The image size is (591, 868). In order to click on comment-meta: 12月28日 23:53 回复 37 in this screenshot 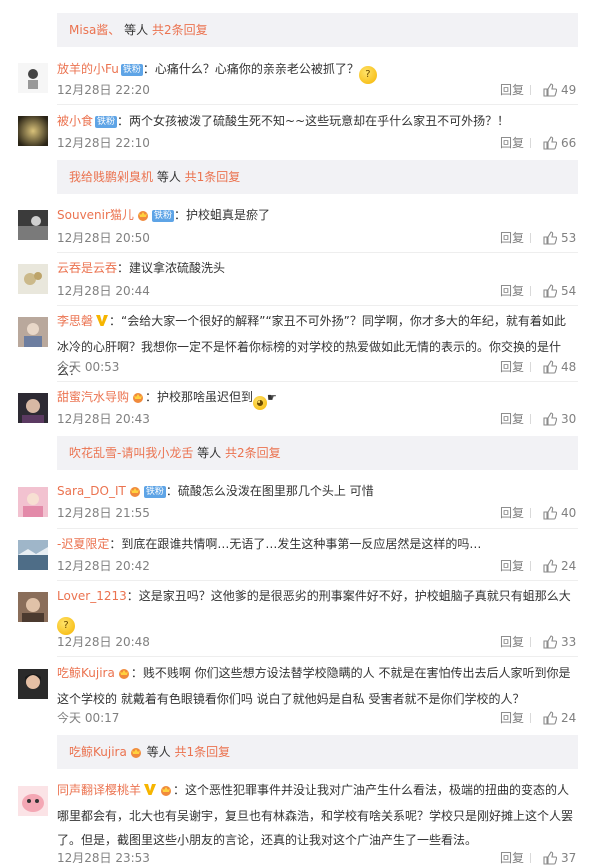, I will do `click(324, 858)`.